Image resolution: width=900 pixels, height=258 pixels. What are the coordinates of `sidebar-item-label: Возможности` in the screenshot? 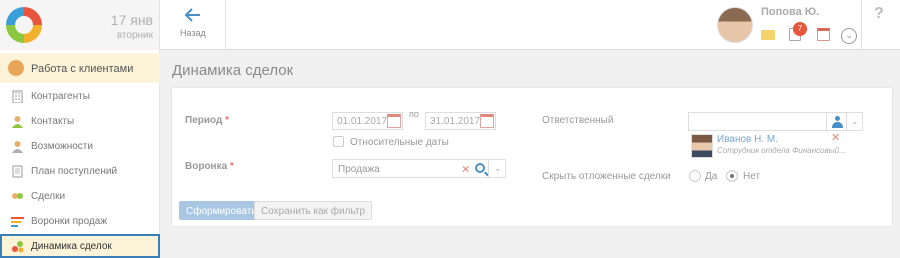 It's located at (62, 146).